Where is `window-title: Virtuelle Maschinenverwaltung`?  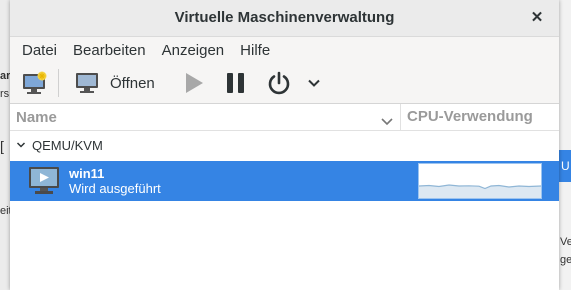 window-title: Virtuelle Maschinenverwaltung is located at coordinates (284, 17).